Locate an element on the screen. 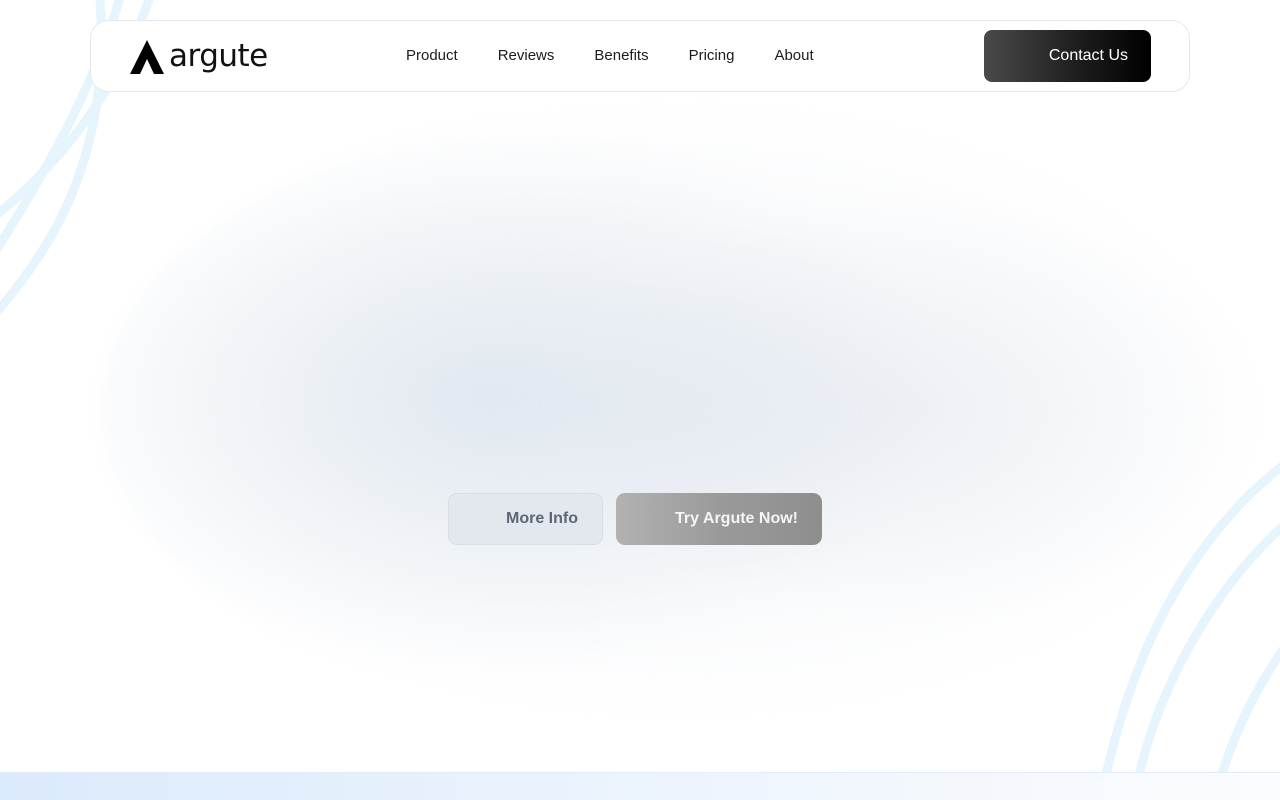  more-info-button: More Info is located at coordinates (525, 519).